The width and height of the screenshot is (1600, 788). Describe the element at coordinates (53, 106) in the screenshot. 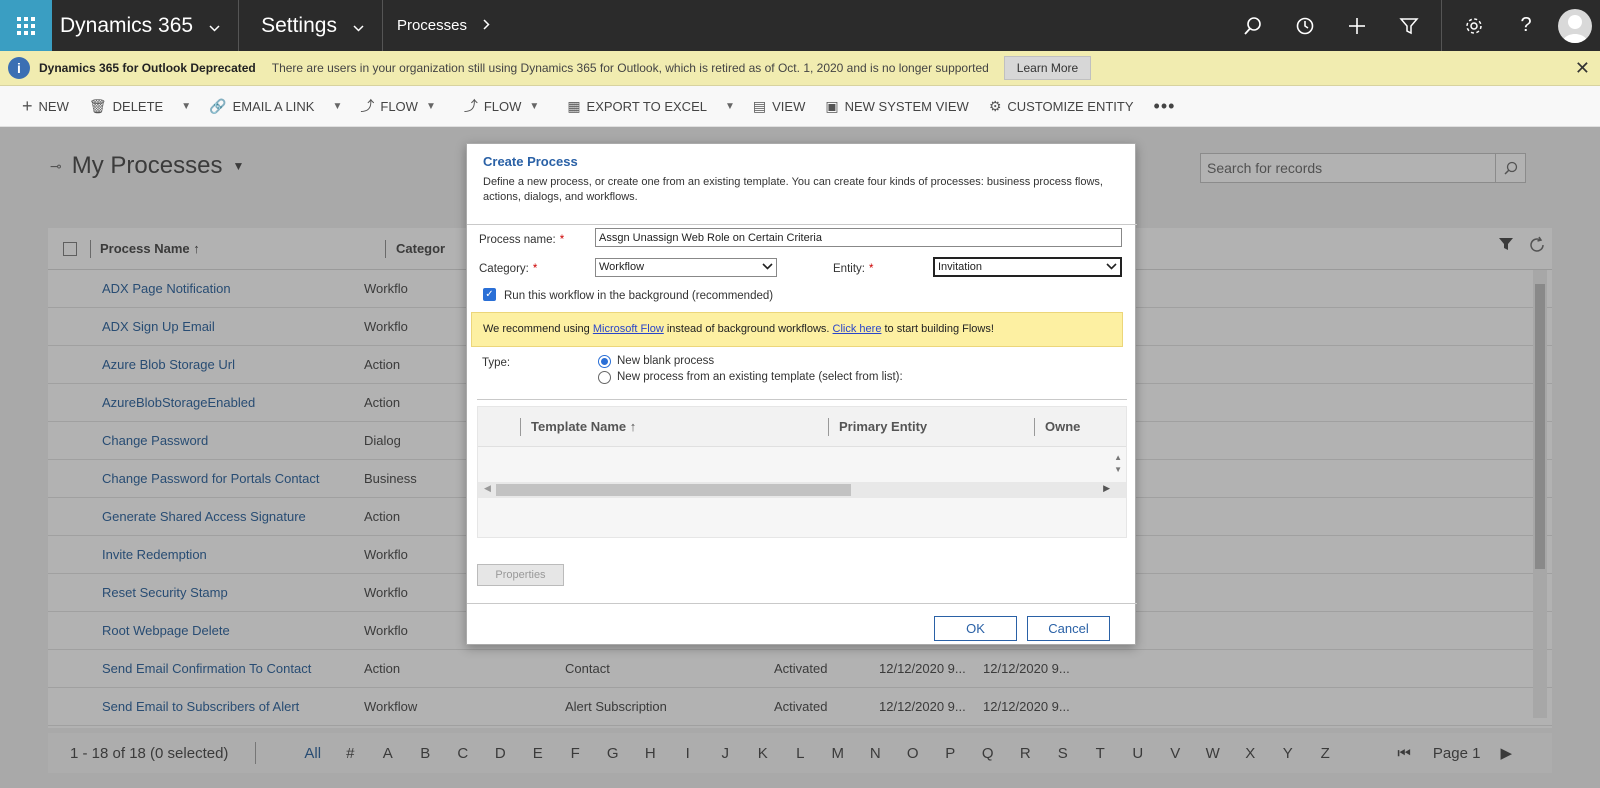

I see `new-label: NEW` at that location.